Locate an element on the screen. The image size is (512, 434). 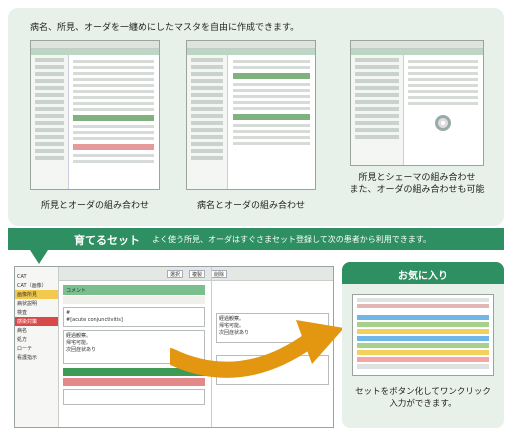
sidebar-item: 処方 is located at coordinates (36, 339).